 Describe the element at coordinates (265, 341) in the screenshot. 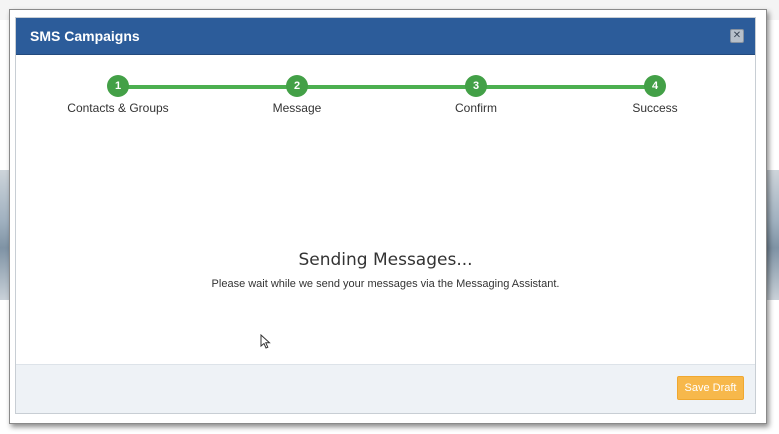

I see `mouse-cursor-icon` at that location.